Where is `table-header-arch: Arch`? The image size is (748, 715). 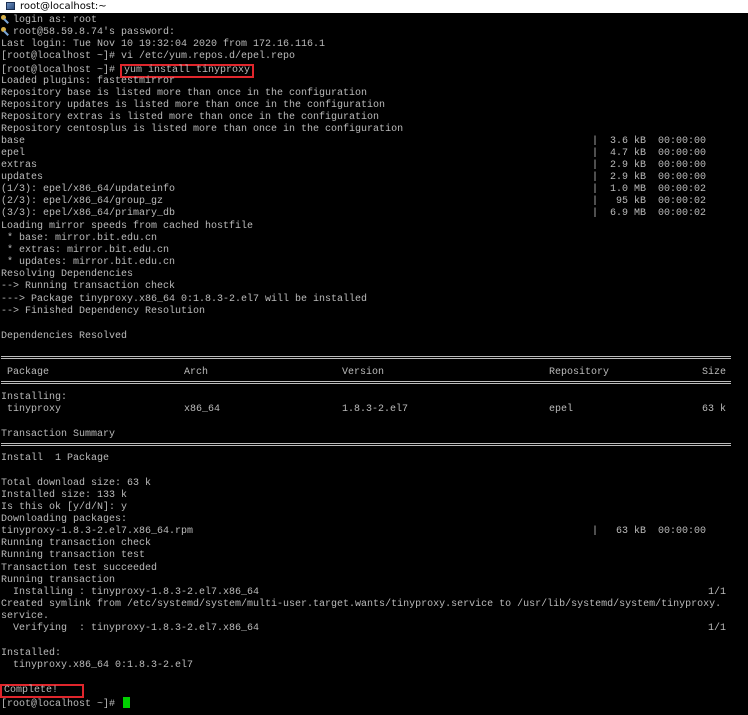
table-header-arch: Arch is located at coordinates (196, 372).